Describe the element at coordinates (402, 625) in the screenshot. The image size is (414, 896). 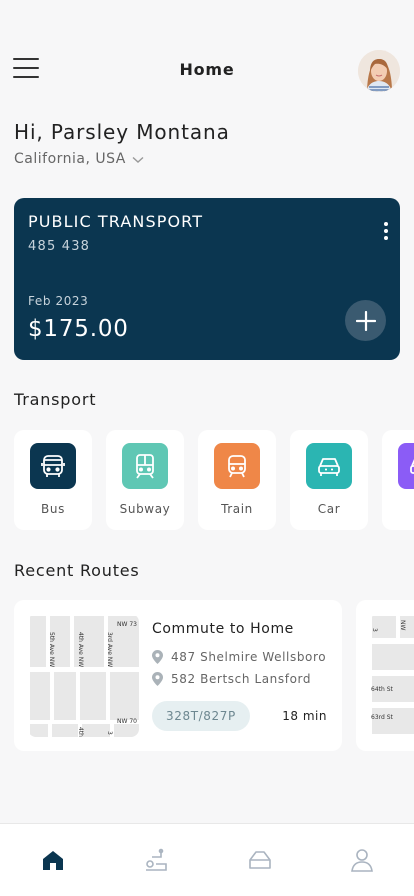
I see `map-street-label: NW` at that location.